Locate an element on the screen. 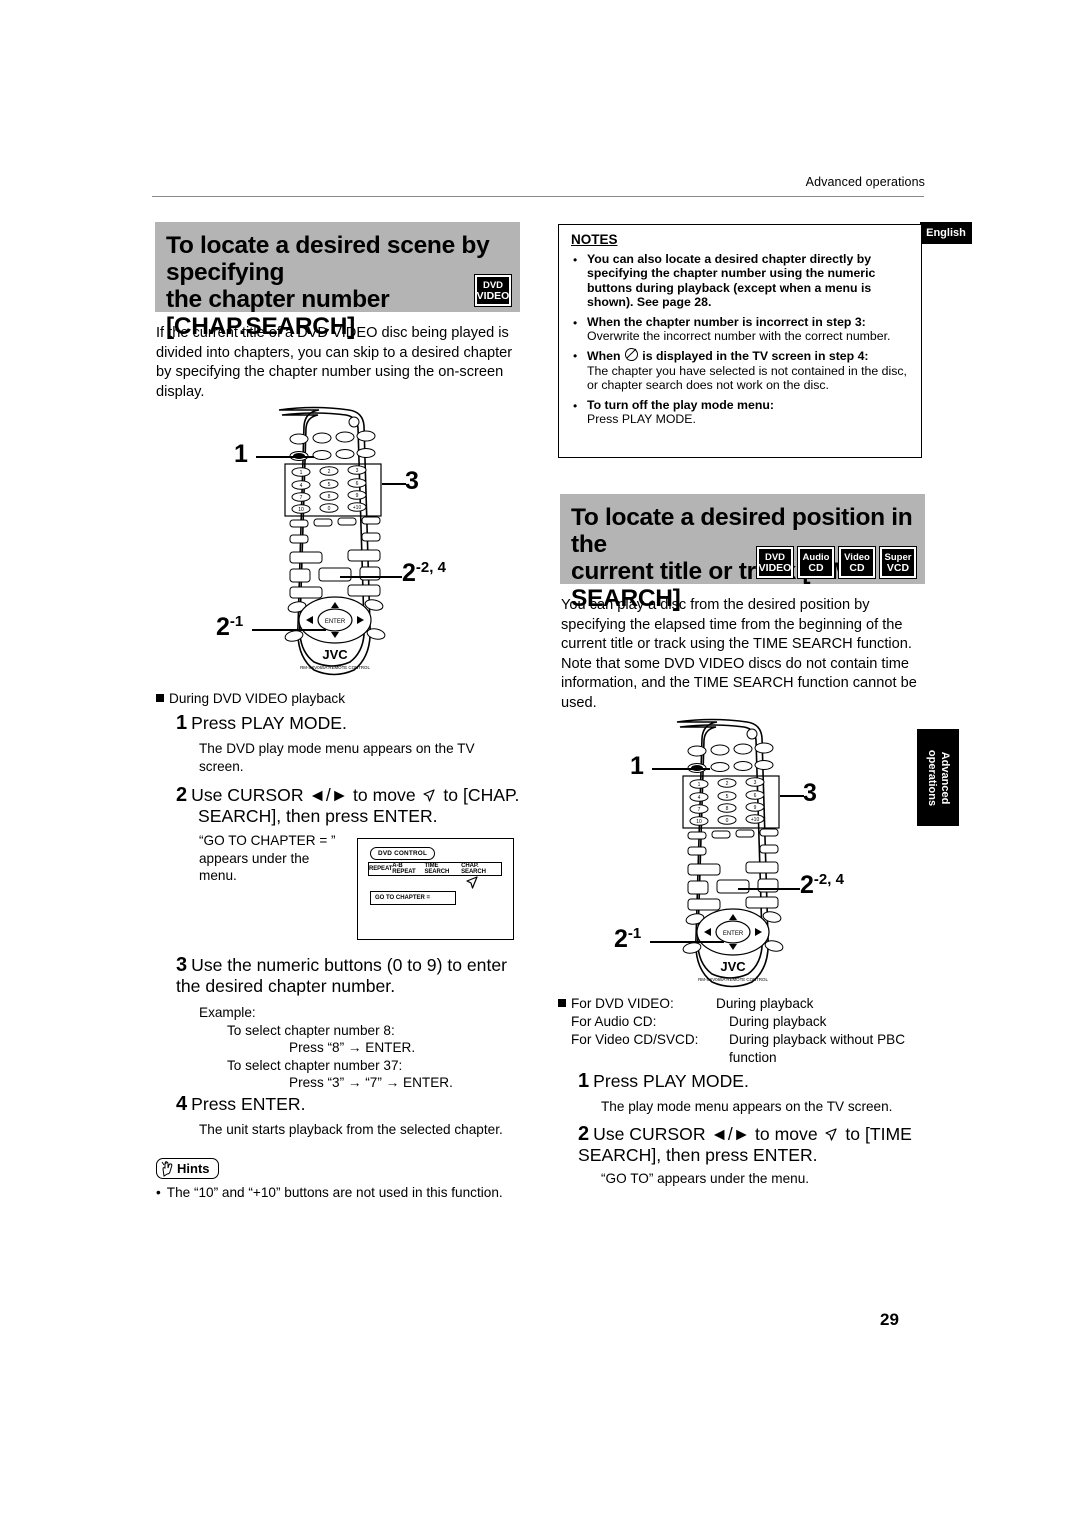 The image size is (1080, 1528). osd-item-ab-repeat: A-B REPEAT is located at coordinates (404, 869).